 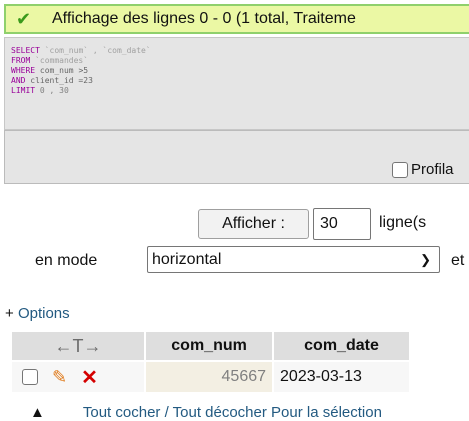 I want to click on sql-keyword: FROM, so click(x=21, y=60).